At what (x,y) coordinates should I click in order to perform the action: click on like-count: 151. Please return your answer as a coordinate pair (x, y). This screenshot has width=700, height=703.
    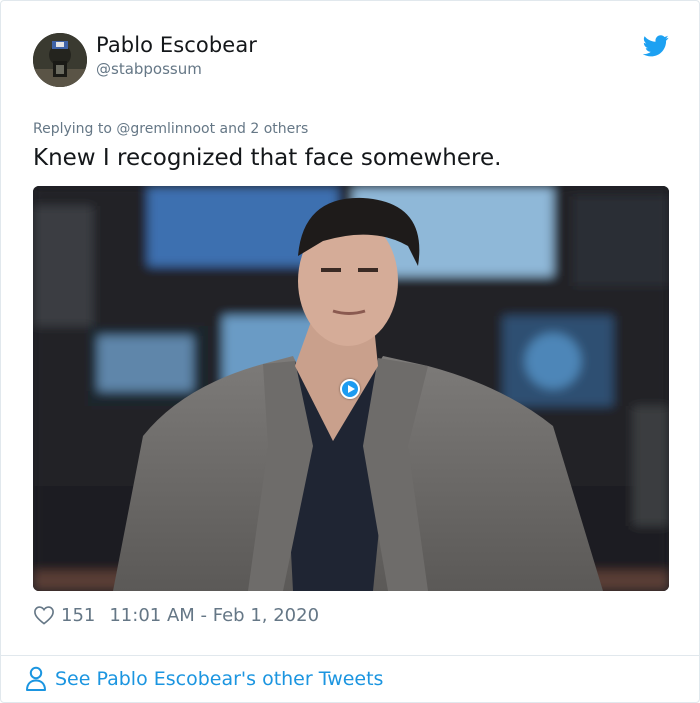
    Looking at the image, I should click on (78, 615).